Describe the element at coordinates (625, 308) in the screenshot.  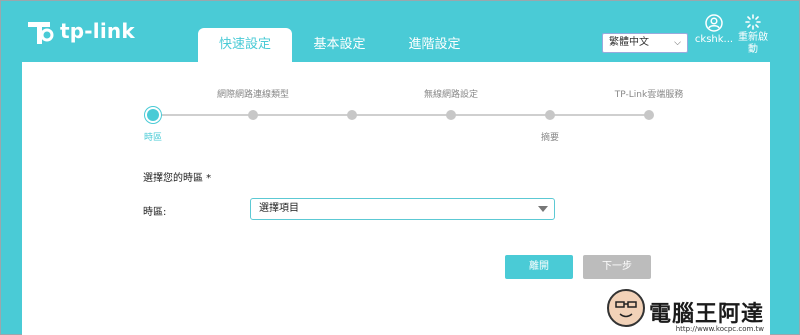
I see `mascot-face-icon` at that location.